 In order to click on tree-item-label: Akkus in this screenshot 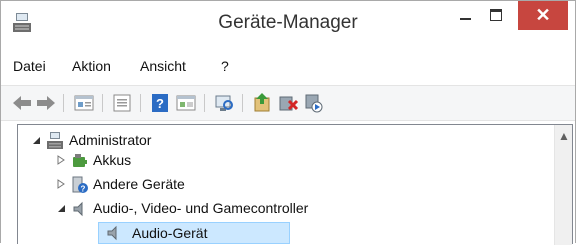, I will do `click(112, 160)`.